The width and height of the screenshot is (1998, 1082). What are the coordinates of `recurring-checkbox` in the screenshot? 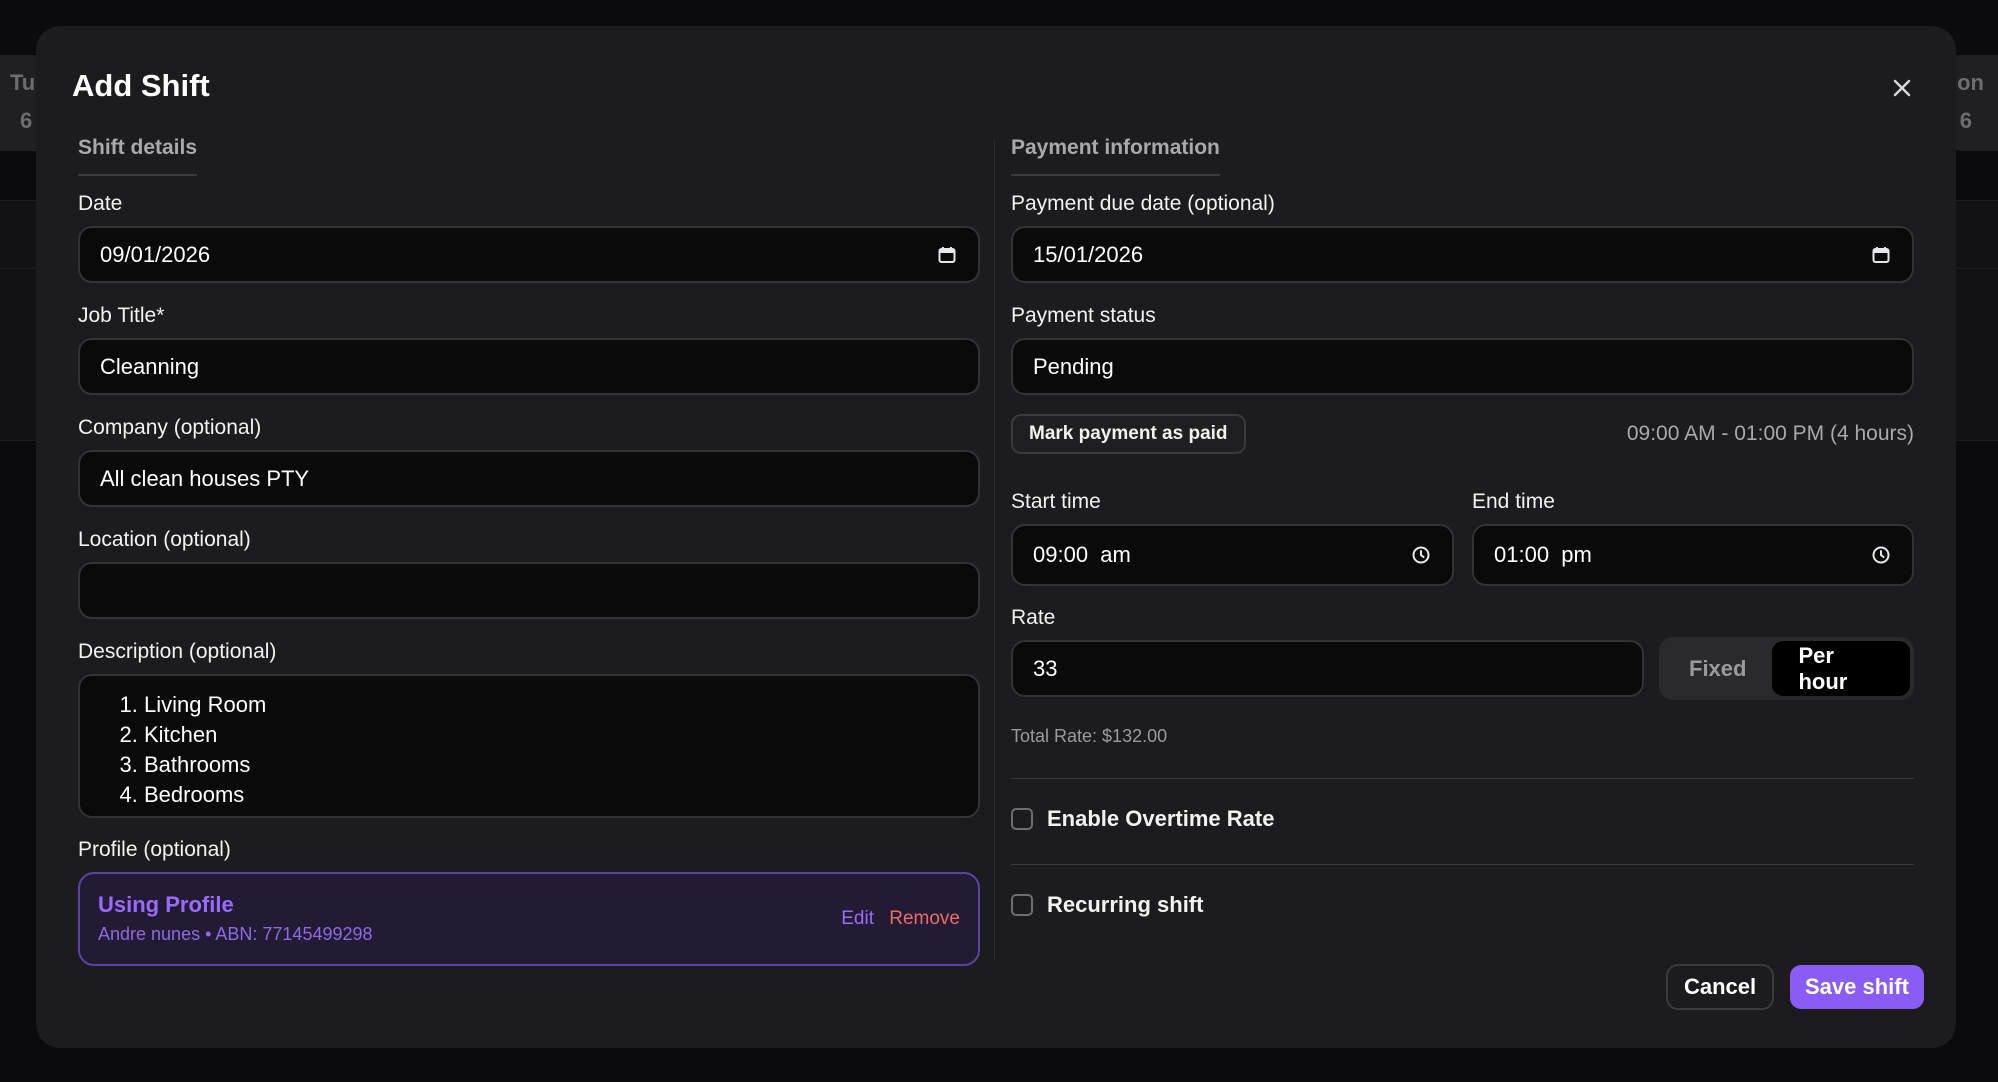 It's located at (1022, 905).